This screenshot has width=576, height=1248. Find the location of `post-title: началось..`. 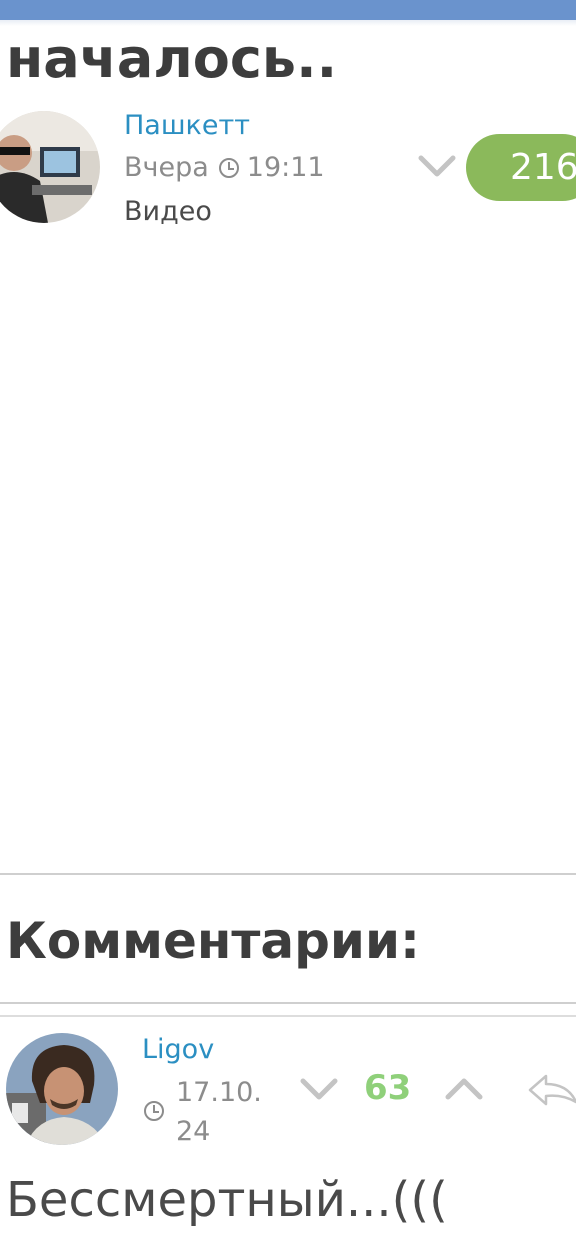

post-title: началось.. is located at coordinates (172, 58).